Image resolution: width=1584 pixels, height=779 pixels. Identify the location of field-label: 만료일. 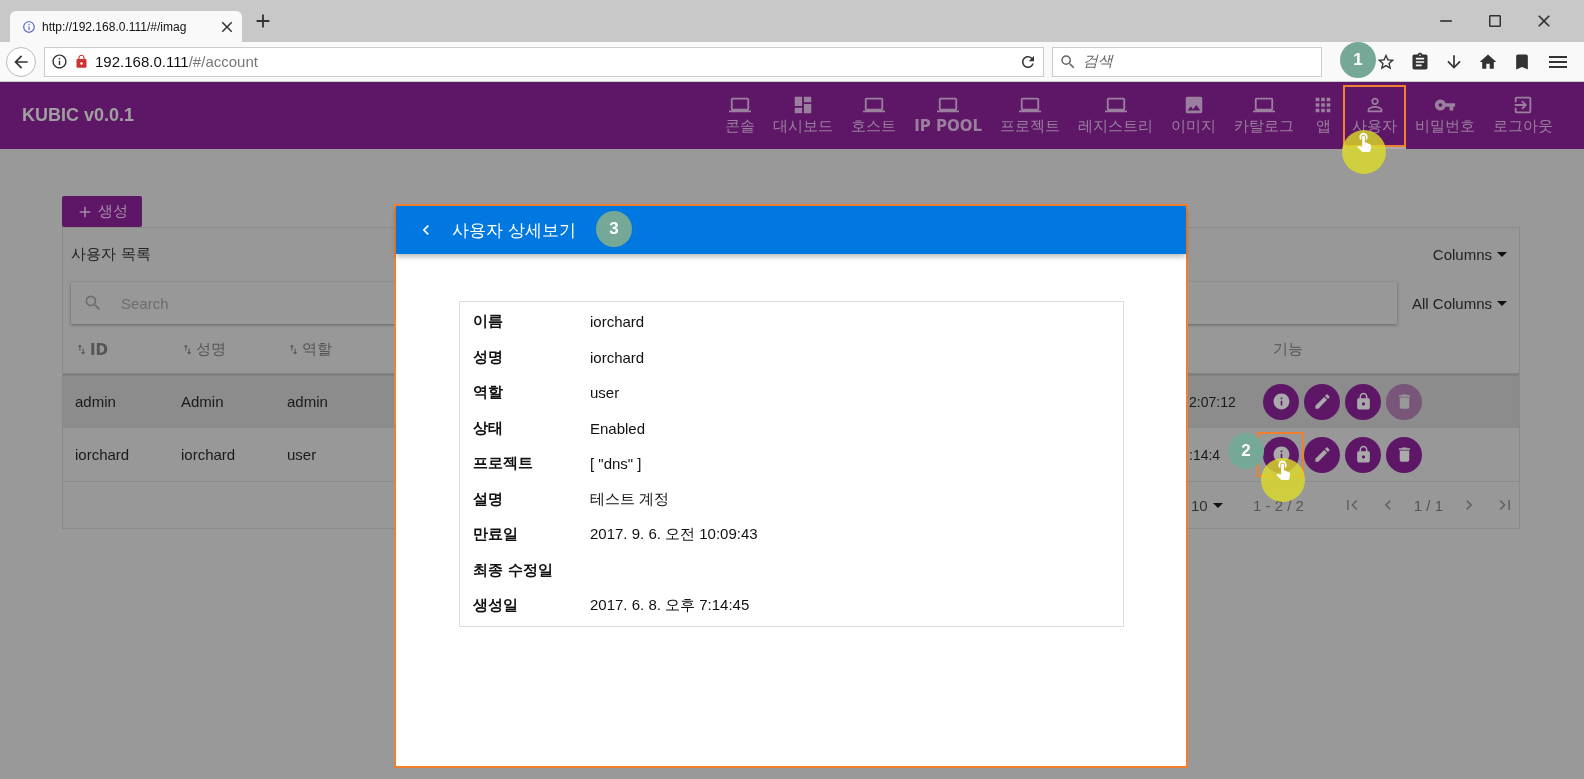
(496, 535).